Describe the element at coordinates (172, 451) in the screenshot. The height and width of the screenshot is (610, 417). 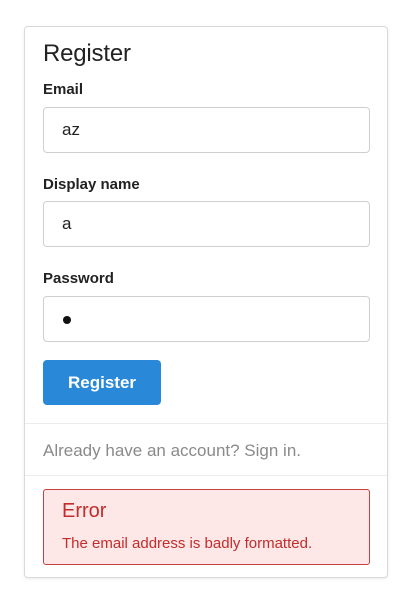
I see `sign-in-link: Already have an account? Sign in.` at that location.